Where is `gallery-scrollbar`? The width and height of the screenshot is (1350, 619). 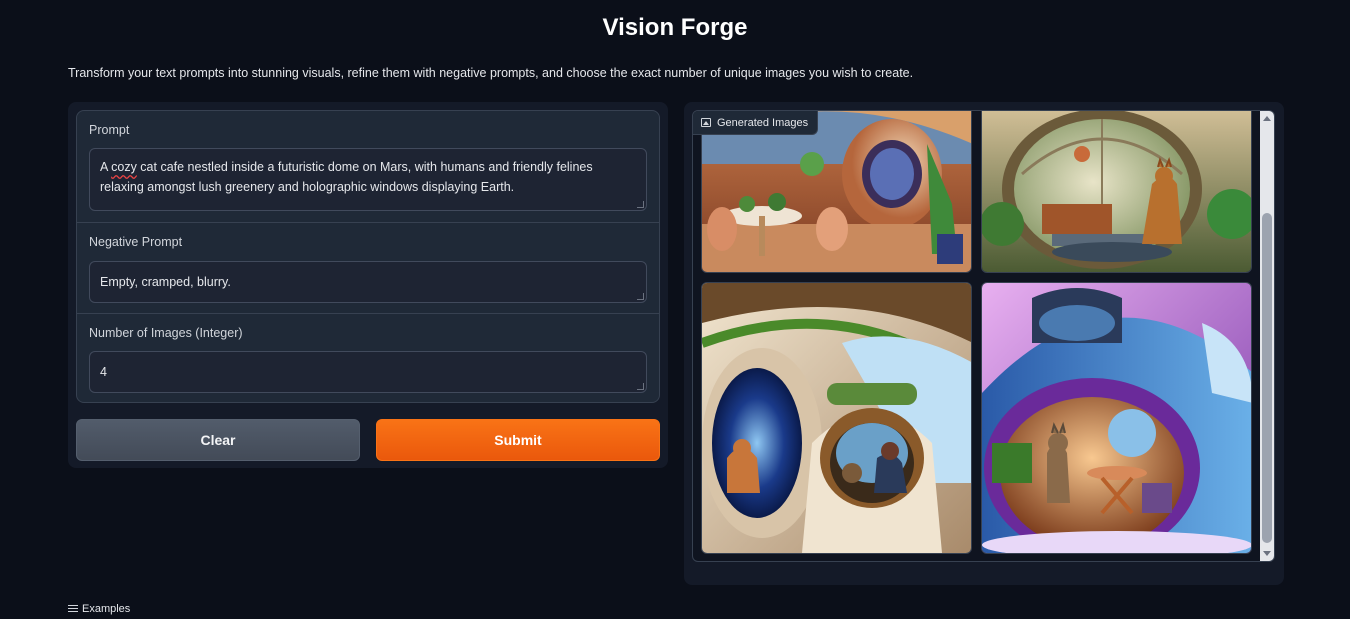
gallery-scrollbar is located at coordinates (1267, 336).